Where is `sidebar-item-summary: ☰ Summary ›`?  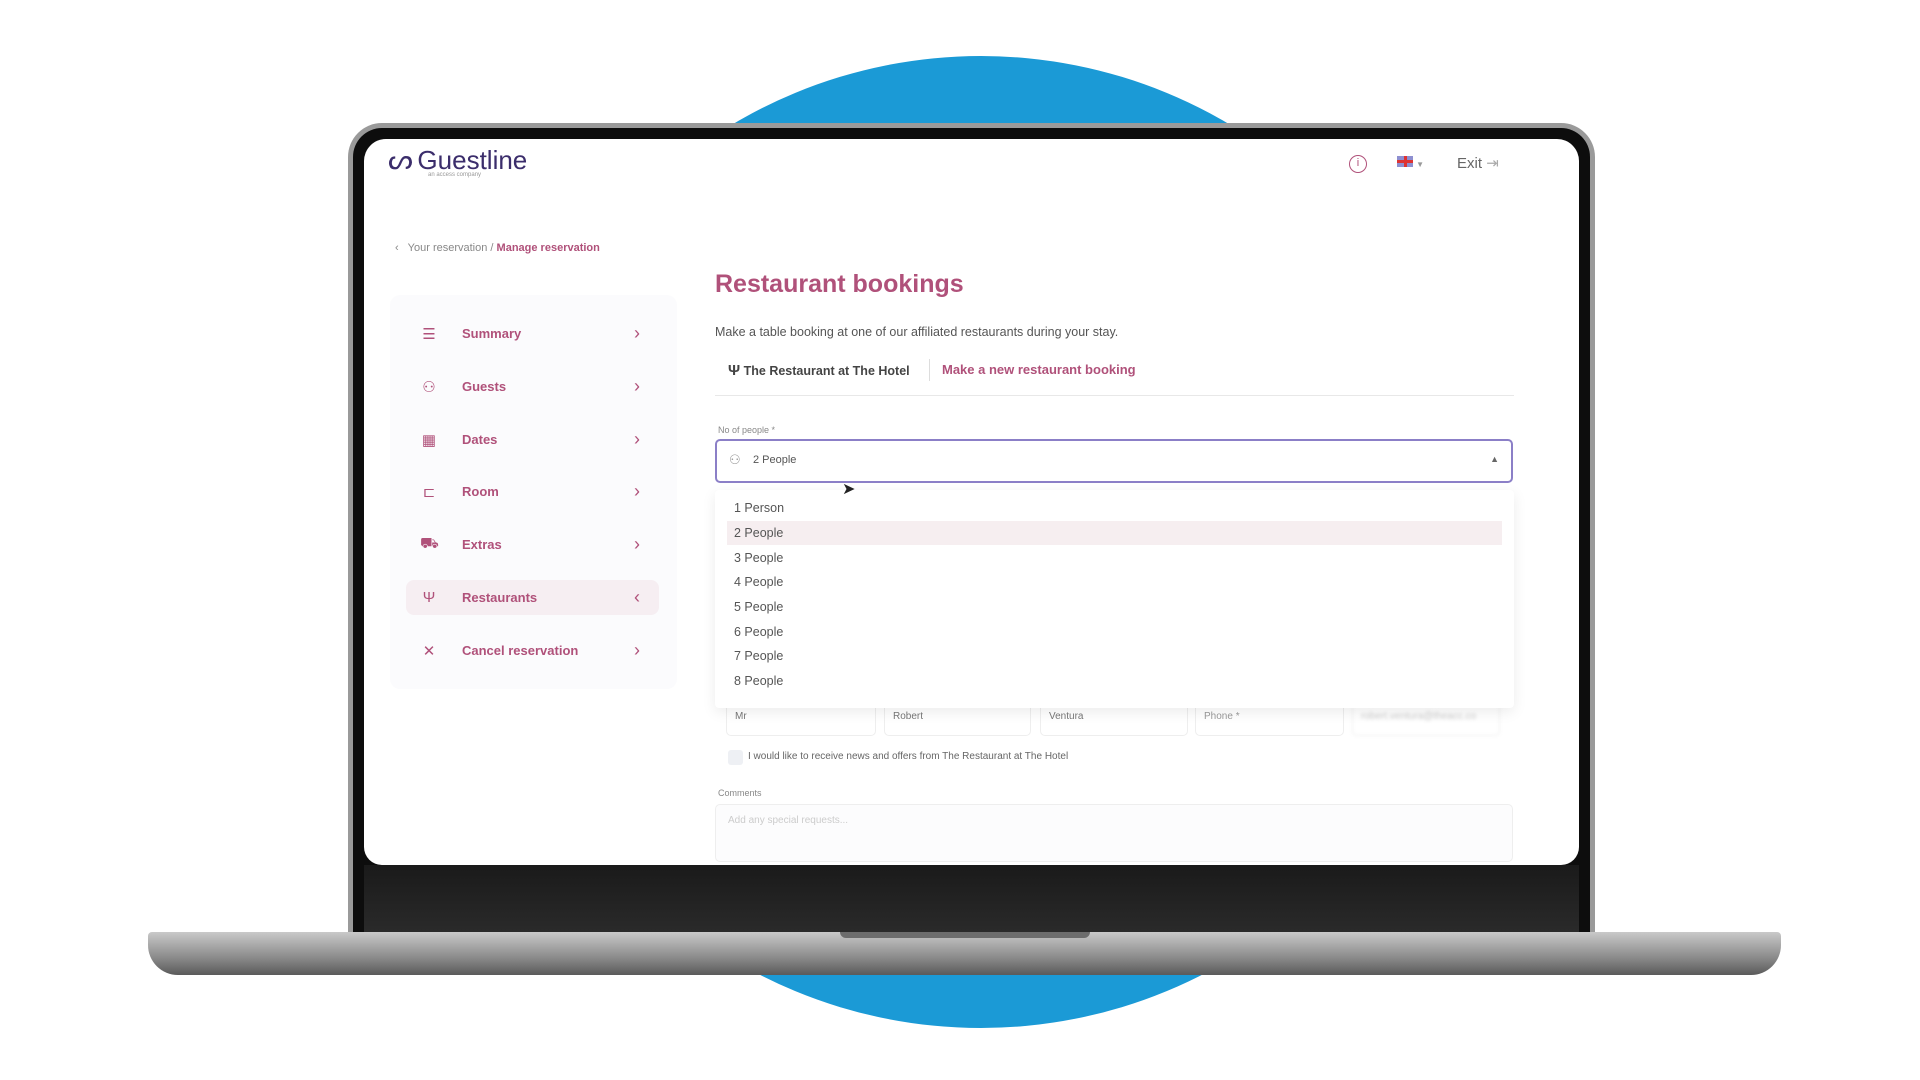
sidebar-item-summary: ☰ Summary › is located at coordinates (532, 333).